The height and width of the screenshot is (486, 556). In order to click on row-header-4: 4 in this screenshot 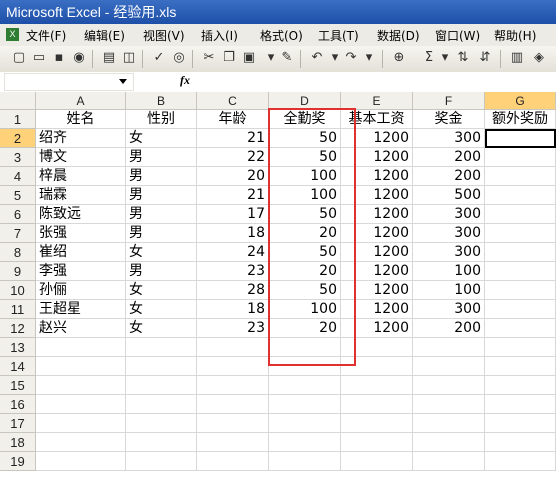, I will do `click(18, 176)`.